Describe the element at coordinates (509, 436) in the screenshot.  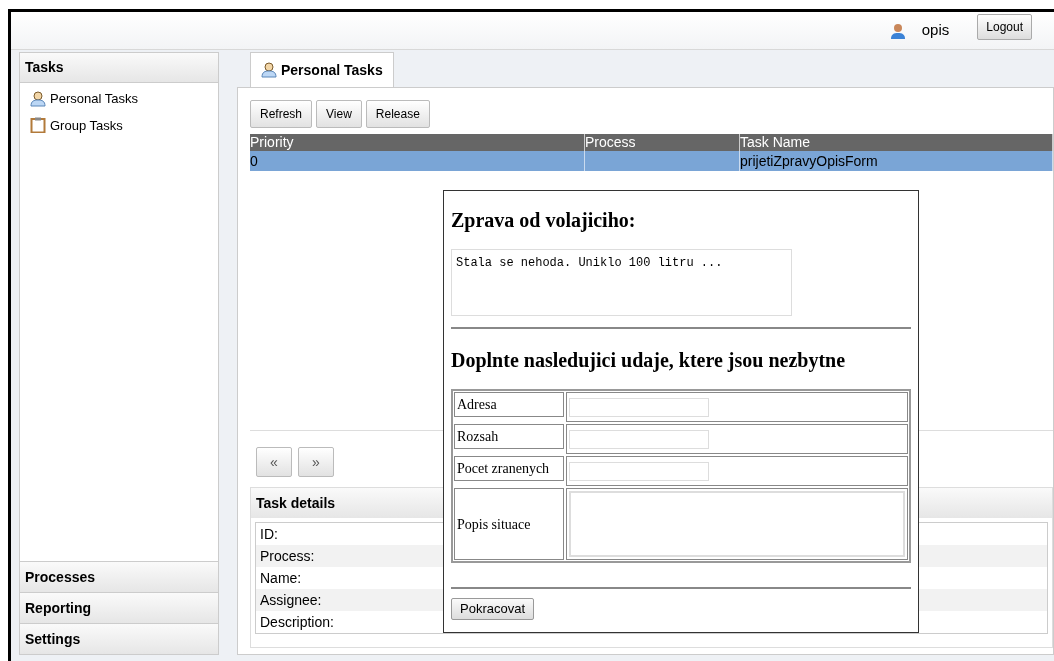
I see `field-label: Rozsah` at that location.